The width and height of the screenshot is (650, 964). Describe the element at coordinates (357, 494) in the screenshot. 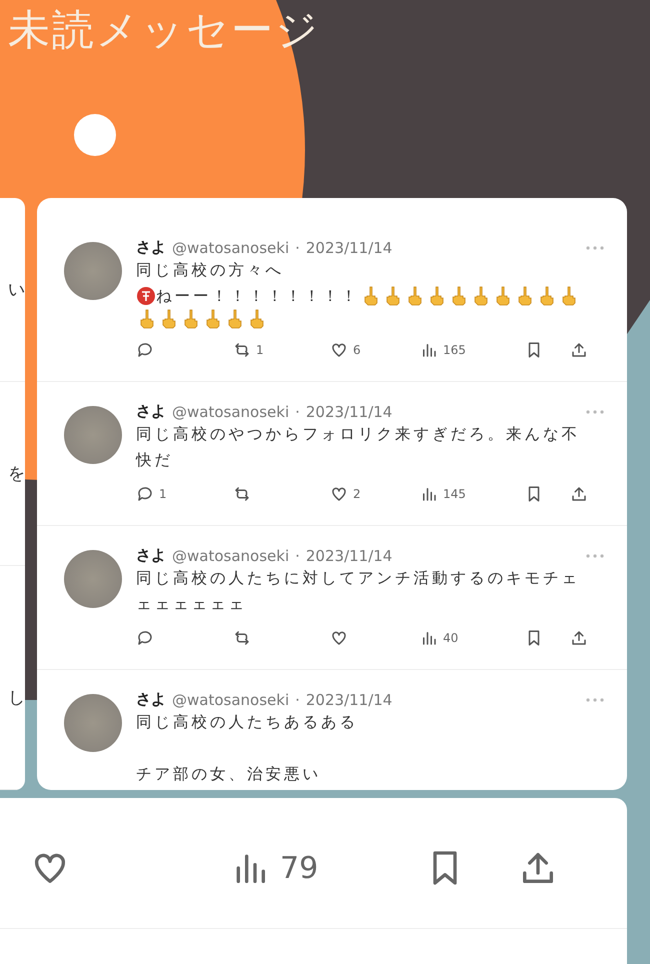

I see `like-count: 2` at that location.